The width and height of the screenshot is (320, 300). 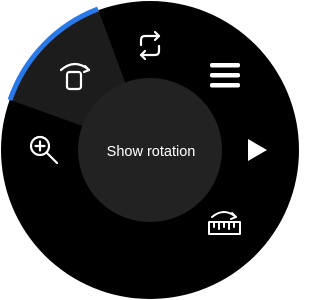 What do you see at coordinates (256, 150) in the screenshot?
I see `play-button` at bounding box center [256, 150].